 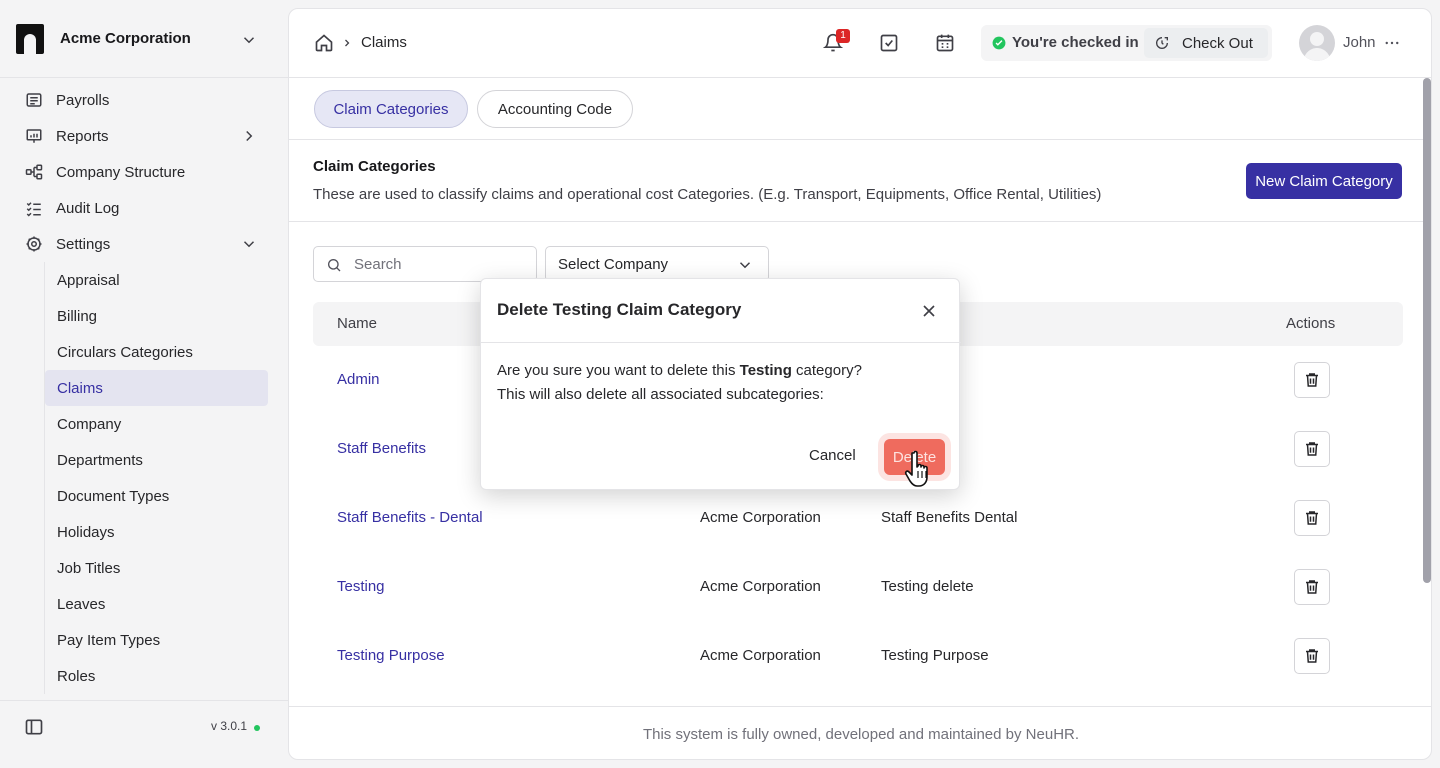 What do you see at coordinates (1162, 43) in the screenshot?
I see `clock-out-icon` at bounding box center [1162, 43].